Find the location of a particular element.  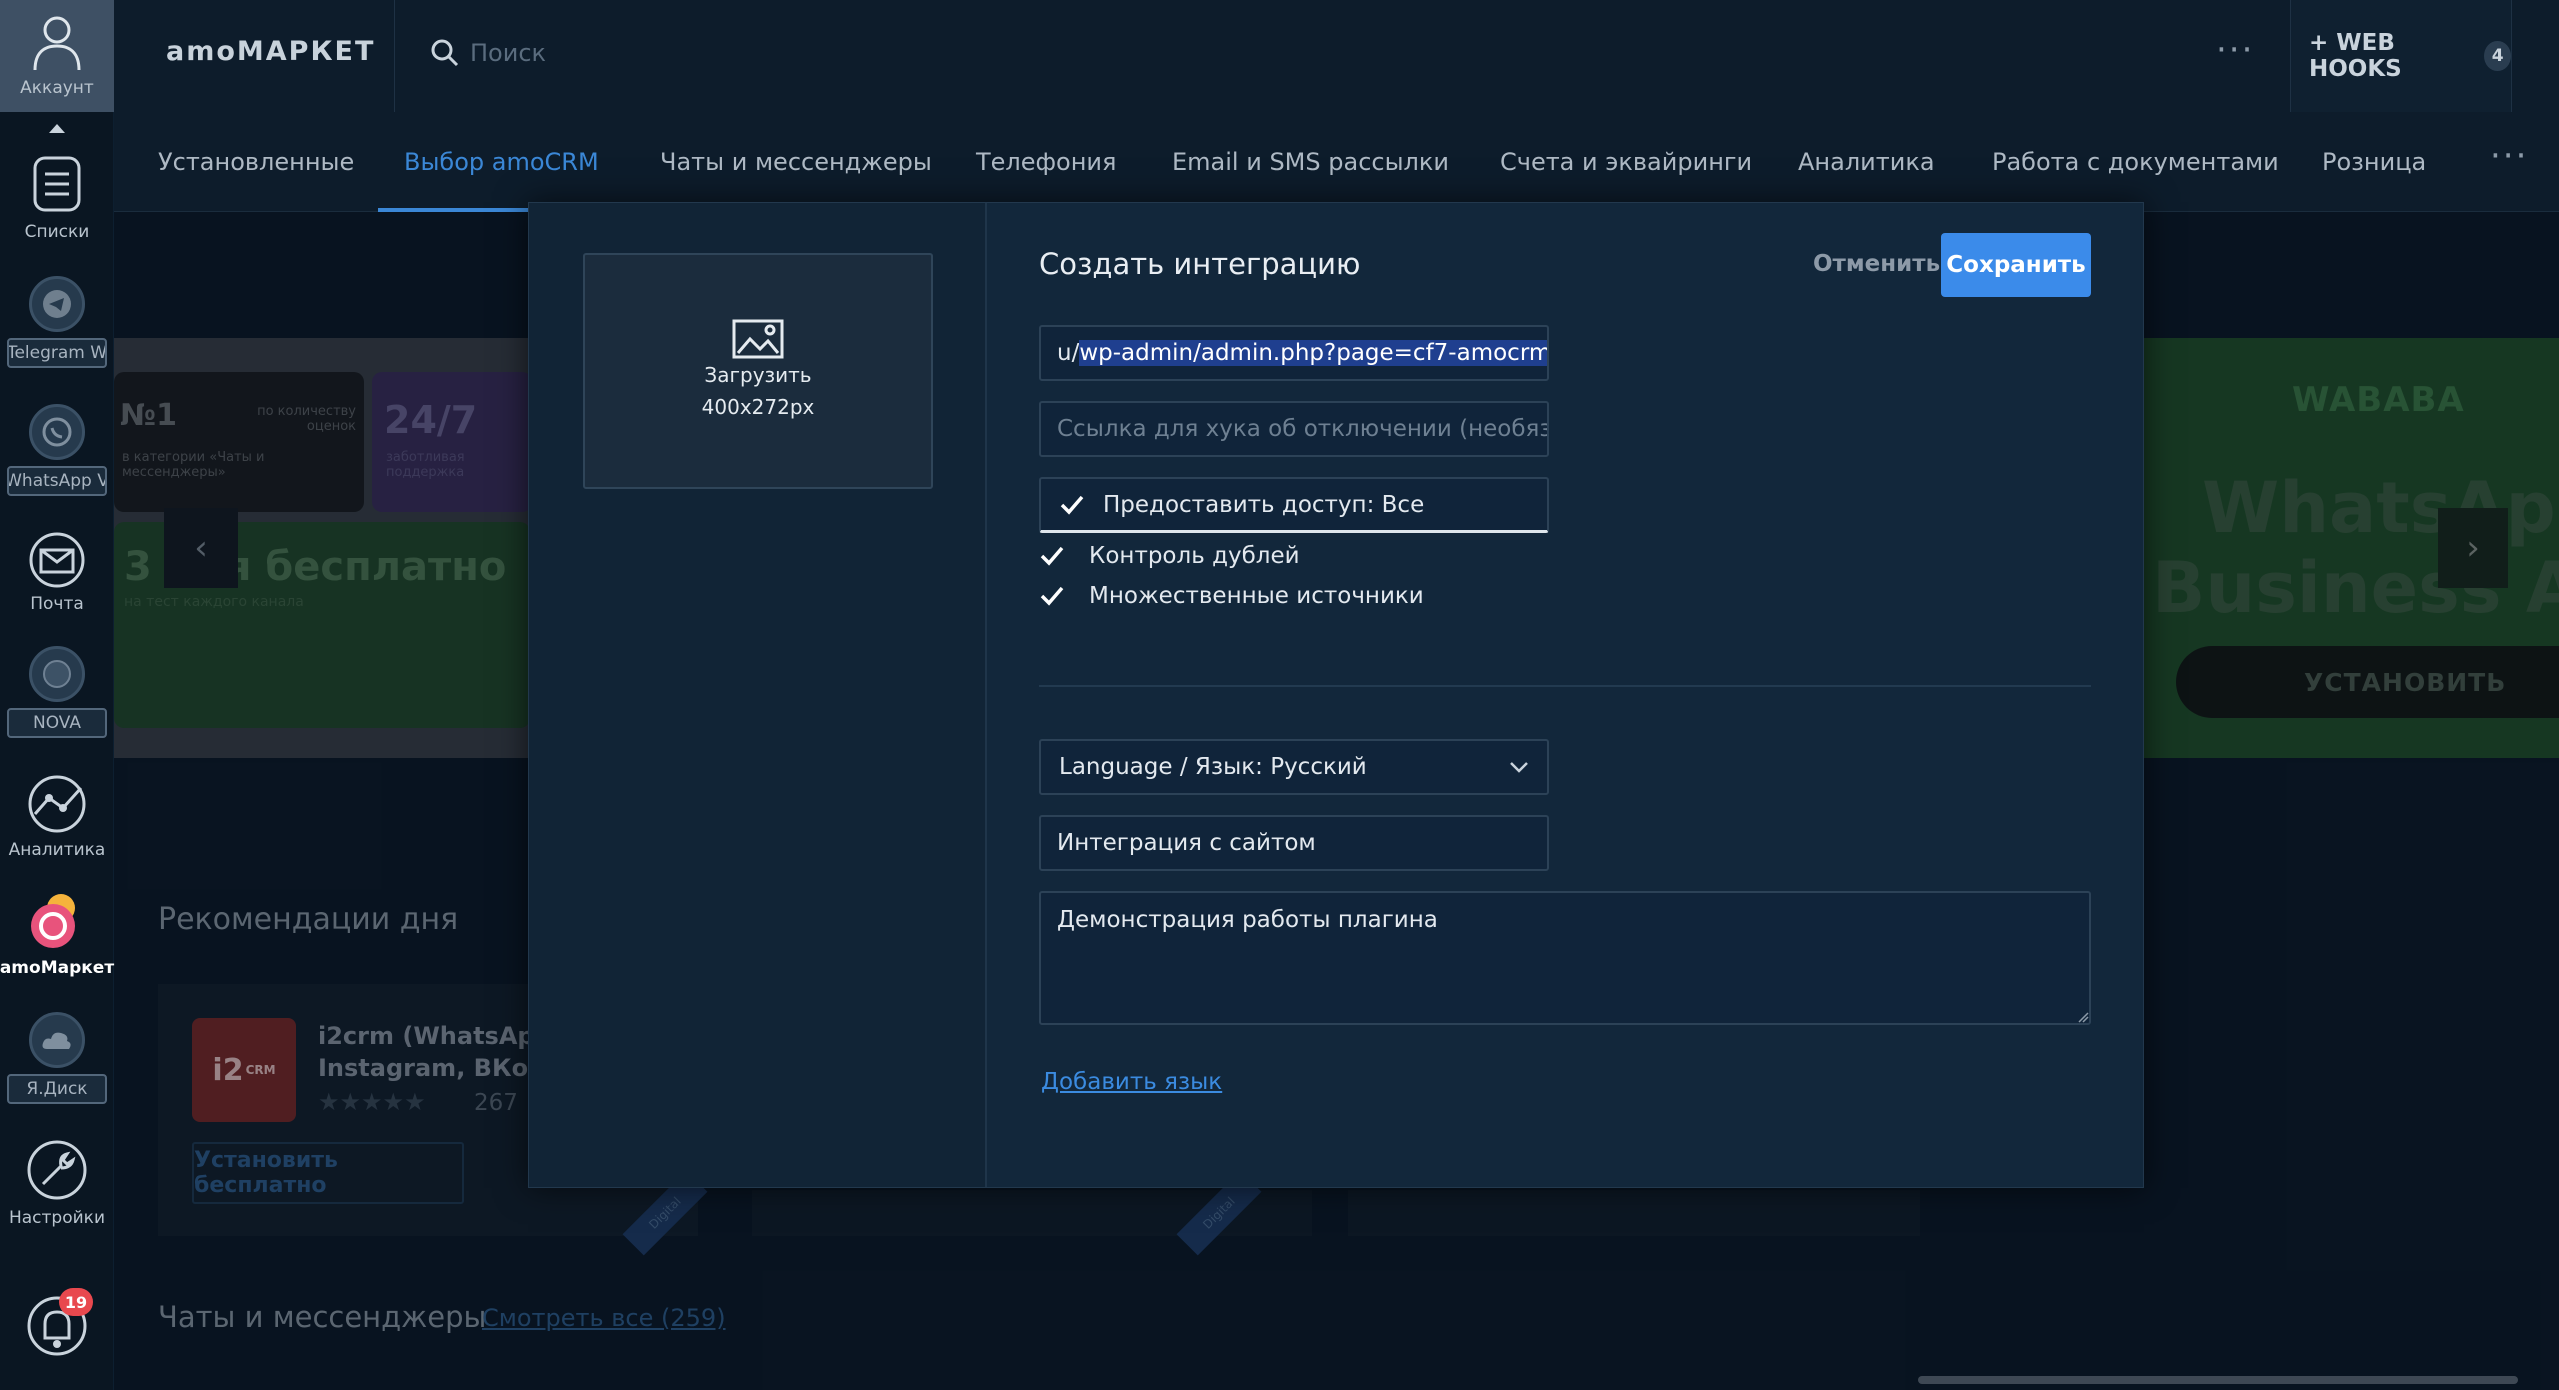

banner-promo-caption: на тест каждого канала is located at coordinates (214, 602).